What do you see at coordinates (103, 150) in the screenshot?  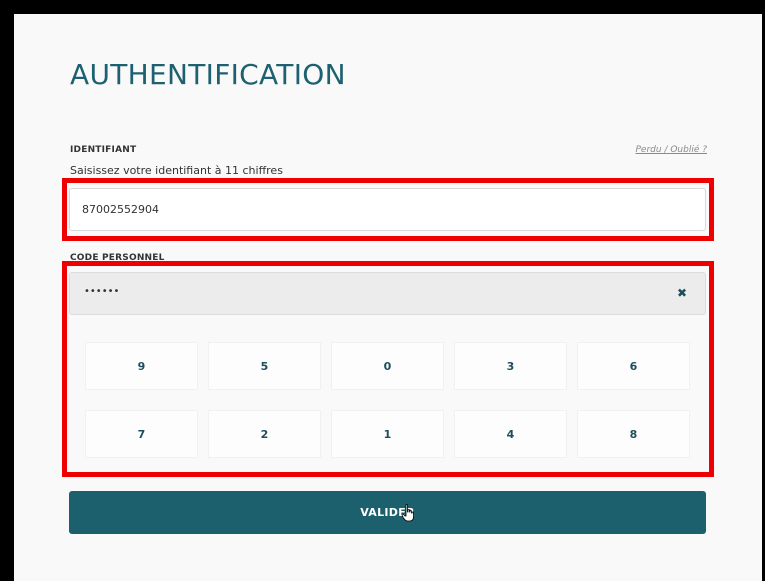 I see `identifier-label: IDENTIFIANT` at bounding box center [103, 150].